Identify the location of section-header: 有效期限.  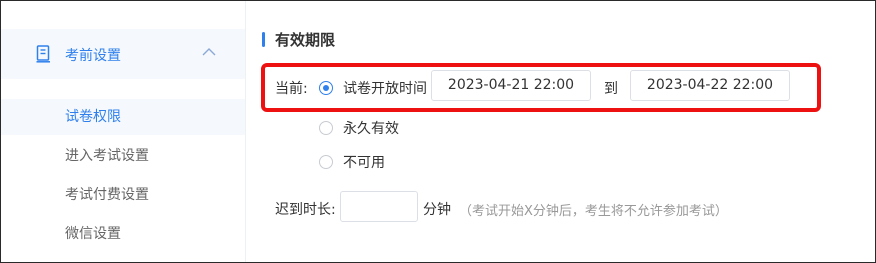
(298, 39).